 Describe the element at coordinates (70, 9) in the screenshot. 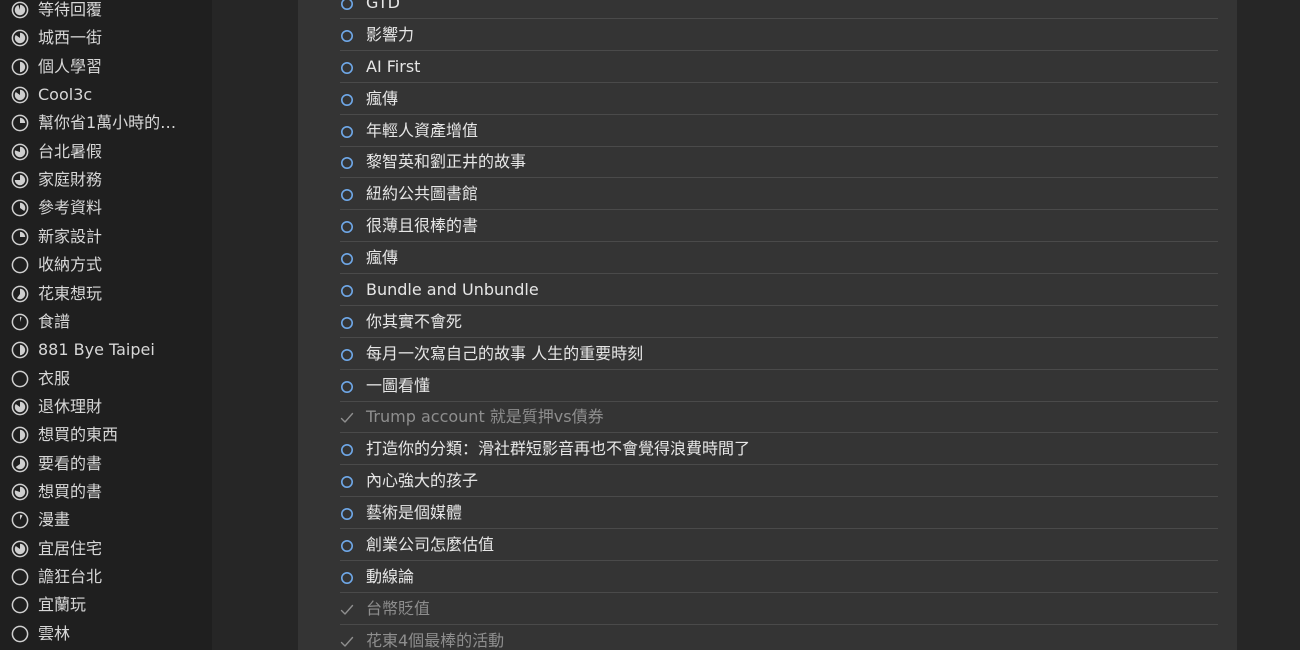

I see `sidebar-project-label: 等待回覆` at that location.